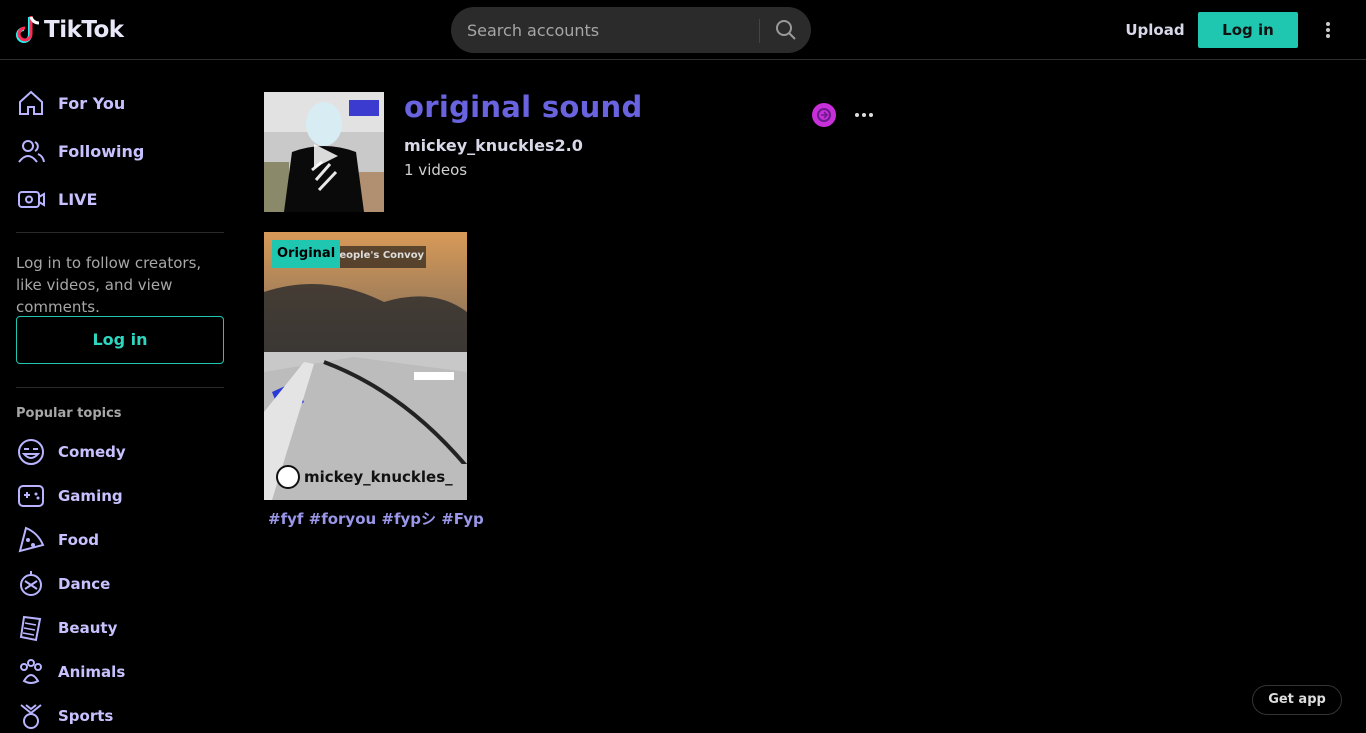  Describe the element at coordinates (31, 539) in the screenshot. I see `food-icon` at that location.